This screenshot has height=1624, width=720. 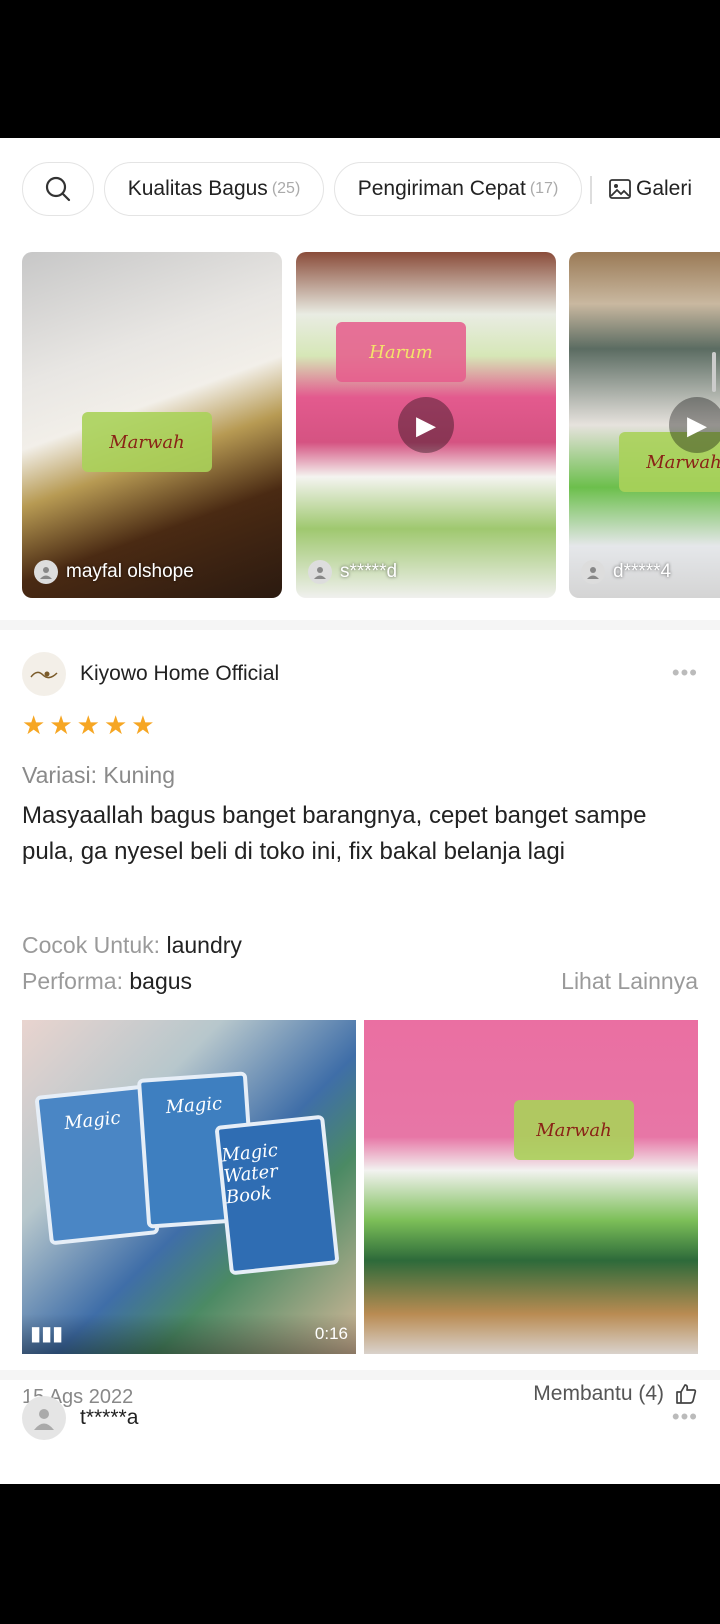 I want to click on review-header: t*****a •••, so click(x=360, y=1418).